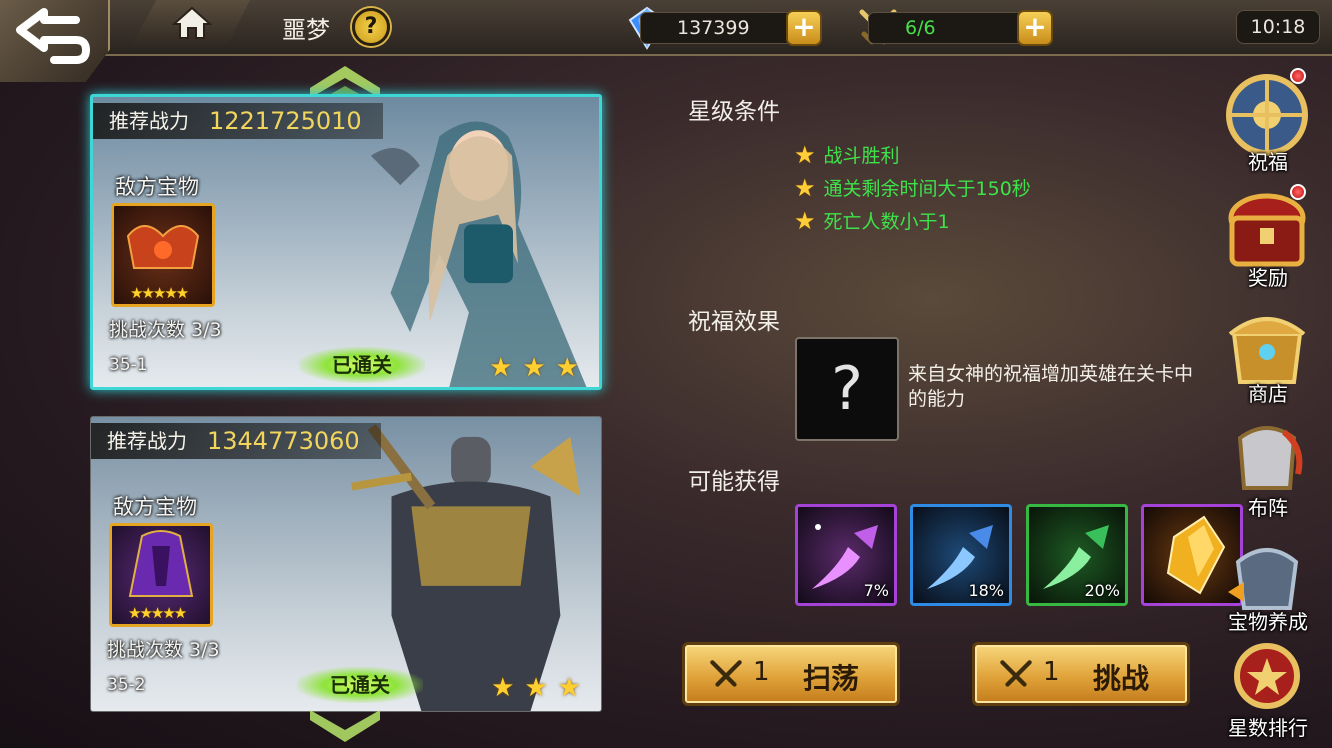 This screenshot has height=748, width=1332. Describe the element at coordinates (1051, 386) in the screenshot. I see `blessing-description: 来自女神的祝福增加英雄在关卡中的能力` at that location.